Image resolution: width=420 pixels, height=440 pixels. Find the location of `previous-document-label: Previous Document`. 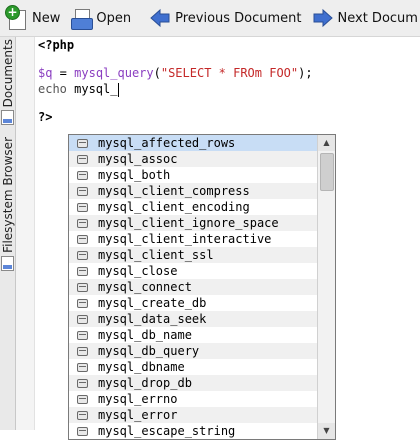

previous-document-label: Previous Document is located at coordinates (238, 18).